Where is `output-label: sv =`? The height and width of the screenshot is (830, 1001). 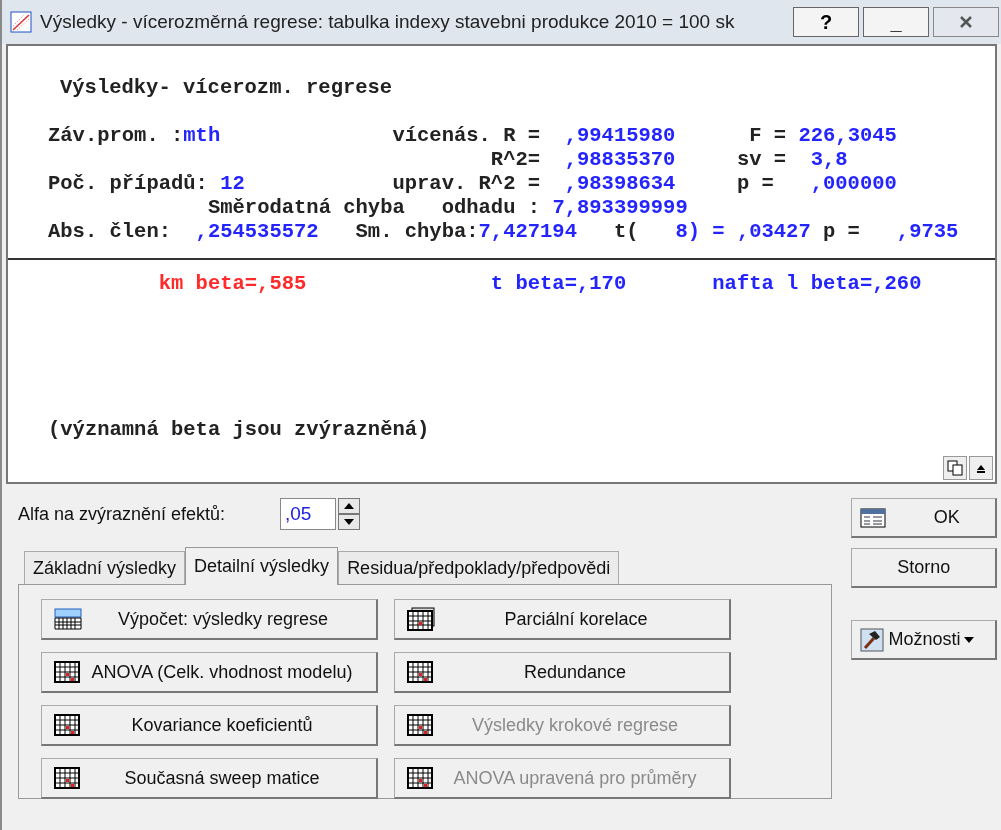
output-label: sv = is located at coordinates (761, 160).